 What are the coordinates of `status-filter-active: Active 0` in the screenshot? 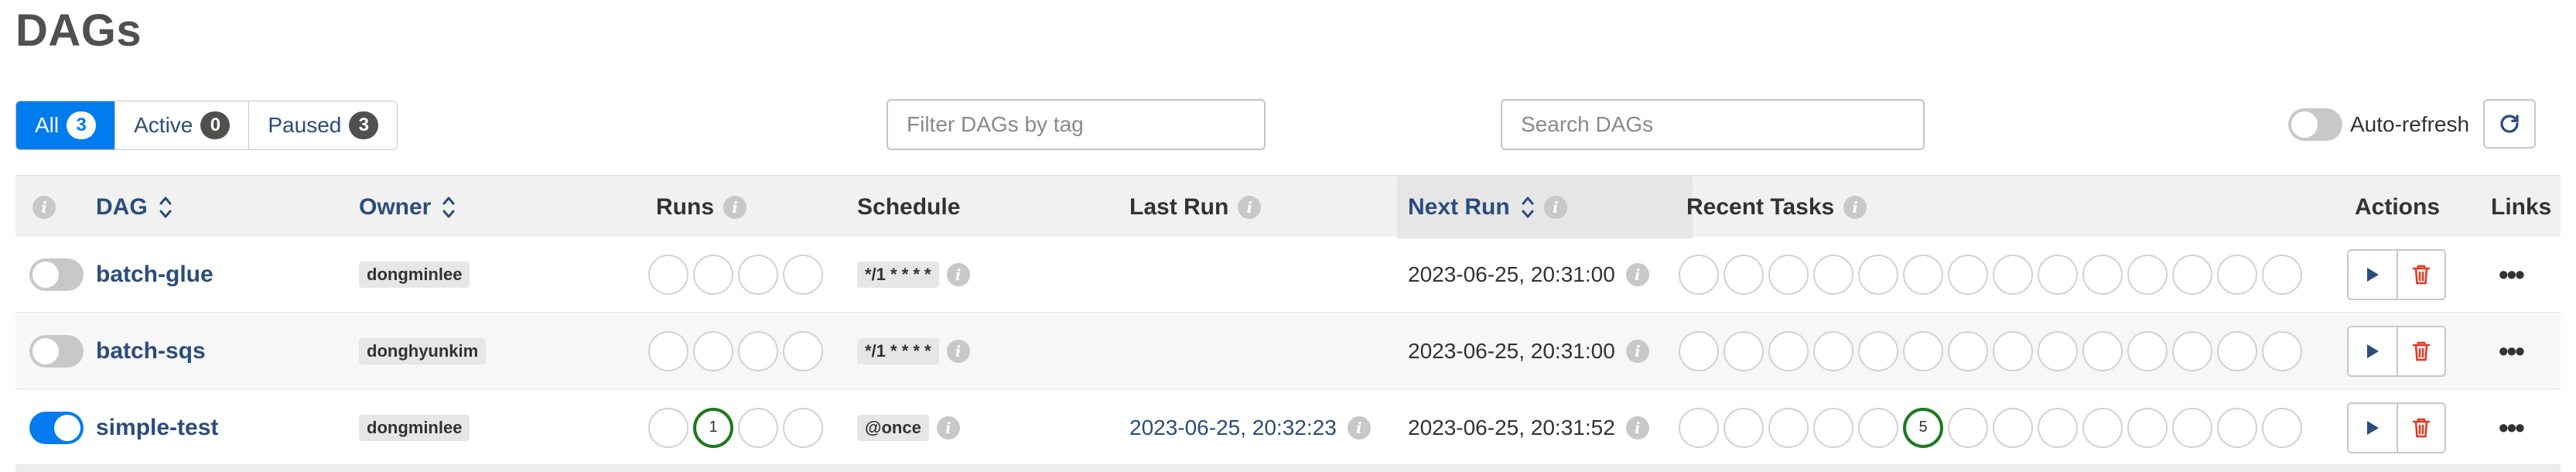 It's located at (182, 125).